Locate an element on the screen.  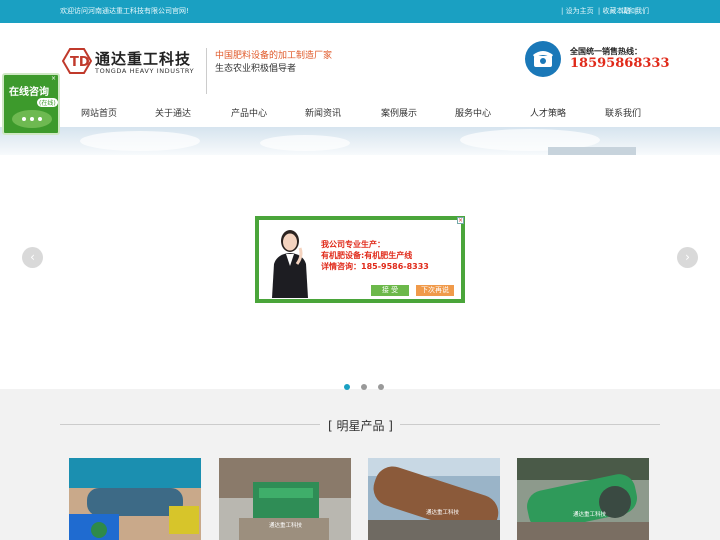
popup-line-1: 我公司专业生产： is located at coordinates (353, 244).